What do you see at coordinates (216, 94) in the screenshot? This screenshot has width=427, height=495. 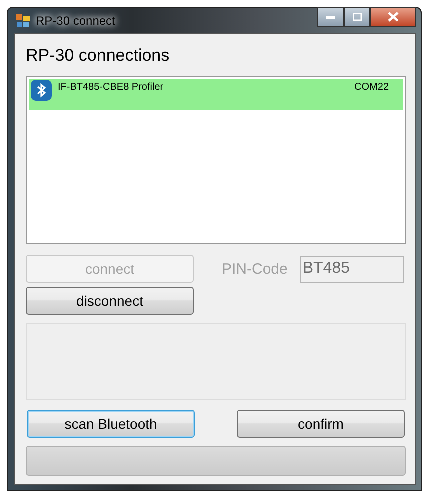 I see `connection-row: IF-BT485-CBE8 Profiler COM22` at bounding box center [216, 94].